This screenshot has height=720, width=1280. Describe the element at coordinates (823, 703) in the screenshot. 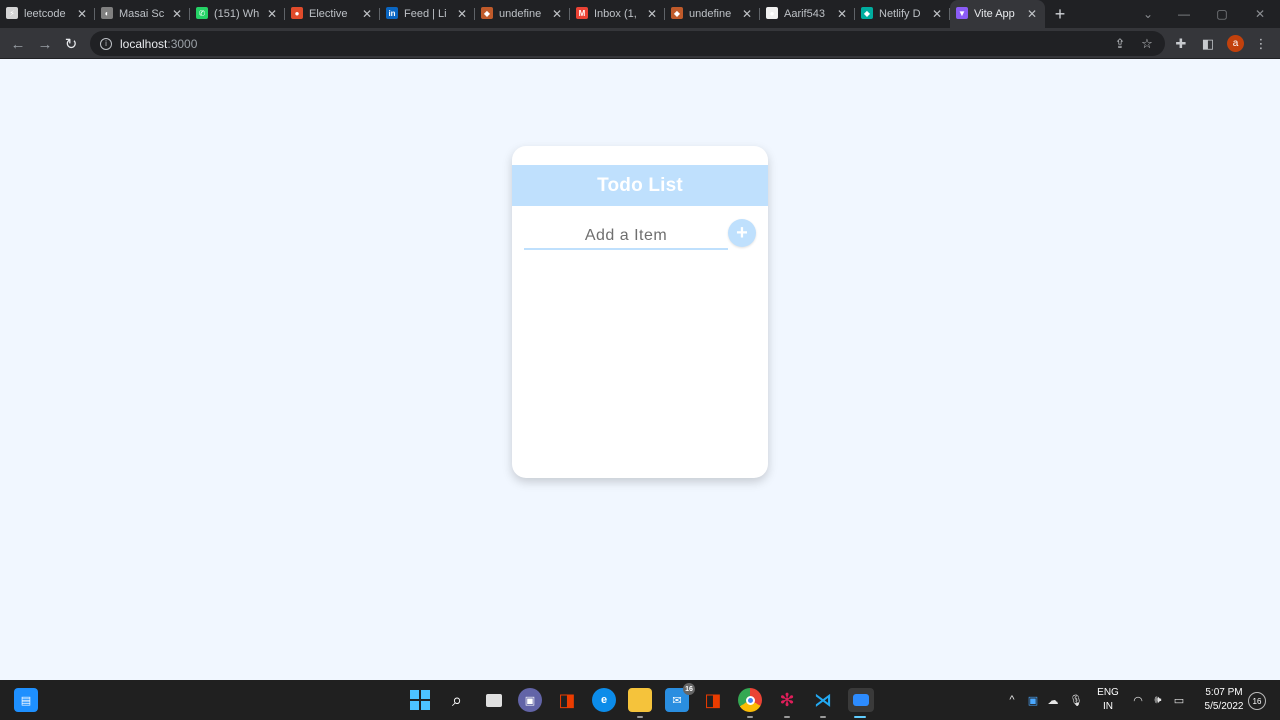

I see `vscode-icon: ⋊` at that location.